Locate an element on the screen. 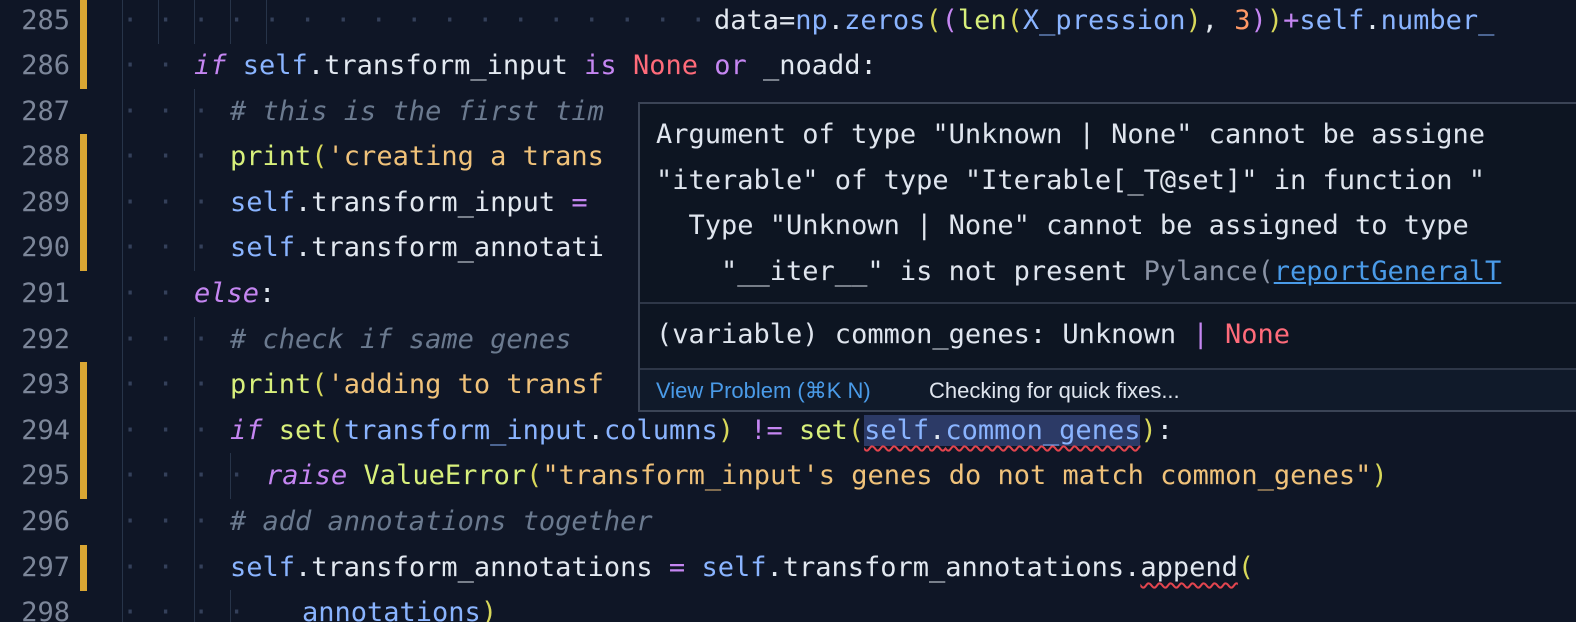 The image size is (1576, 622). type-signature: (variable) common_genes: Unknown | None is located at coordinates (973, 335).